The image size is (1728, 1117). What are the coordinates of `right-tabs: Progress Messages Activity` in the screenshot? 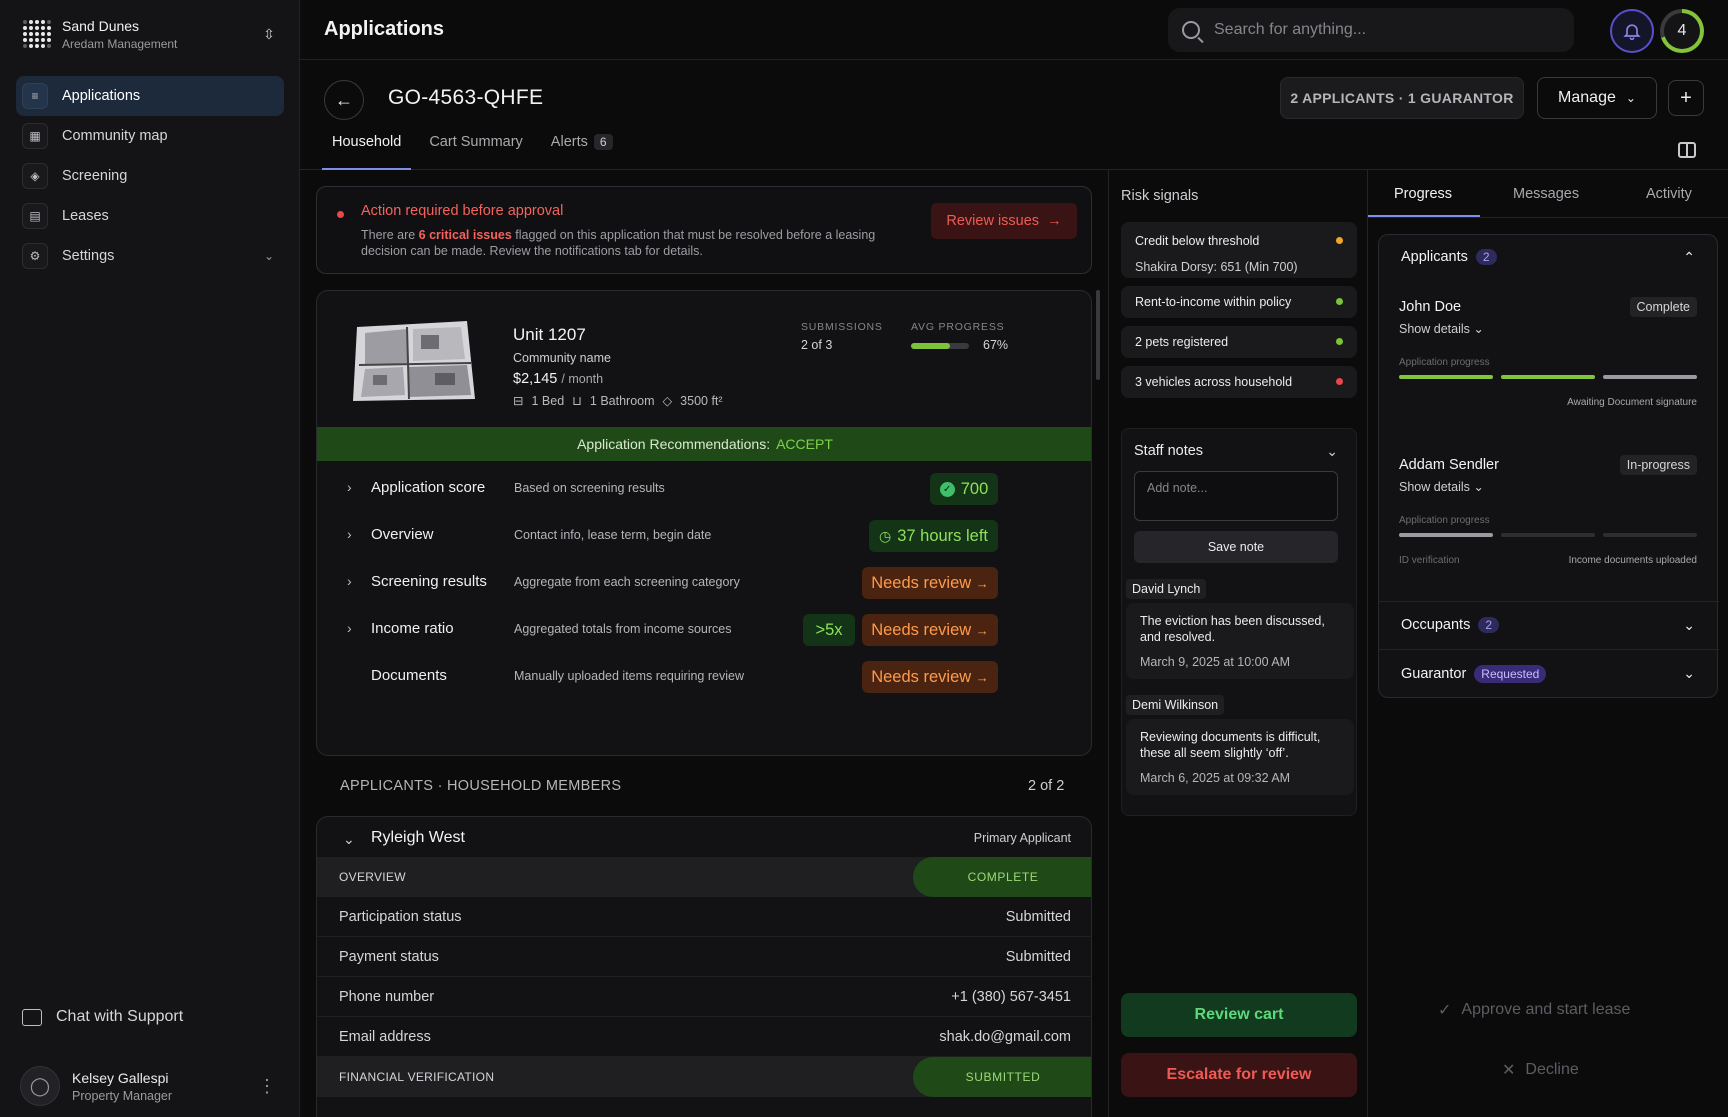 It's located at (1548, 194).